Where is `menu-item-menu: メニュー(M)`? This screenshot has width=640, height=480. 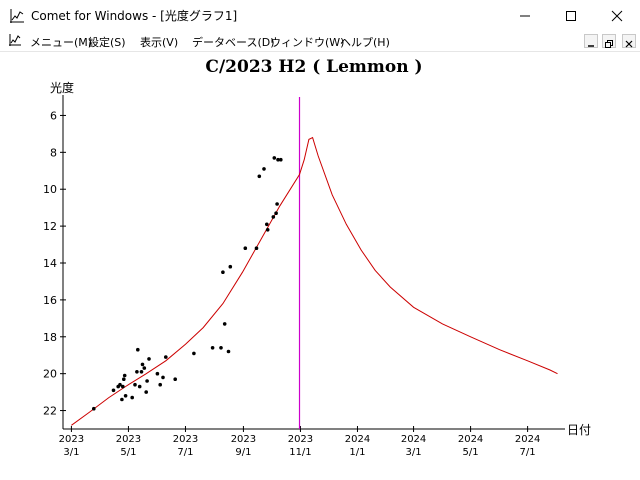 menu-item-menu: メニュー(M) is located at coordinates (61, 42).